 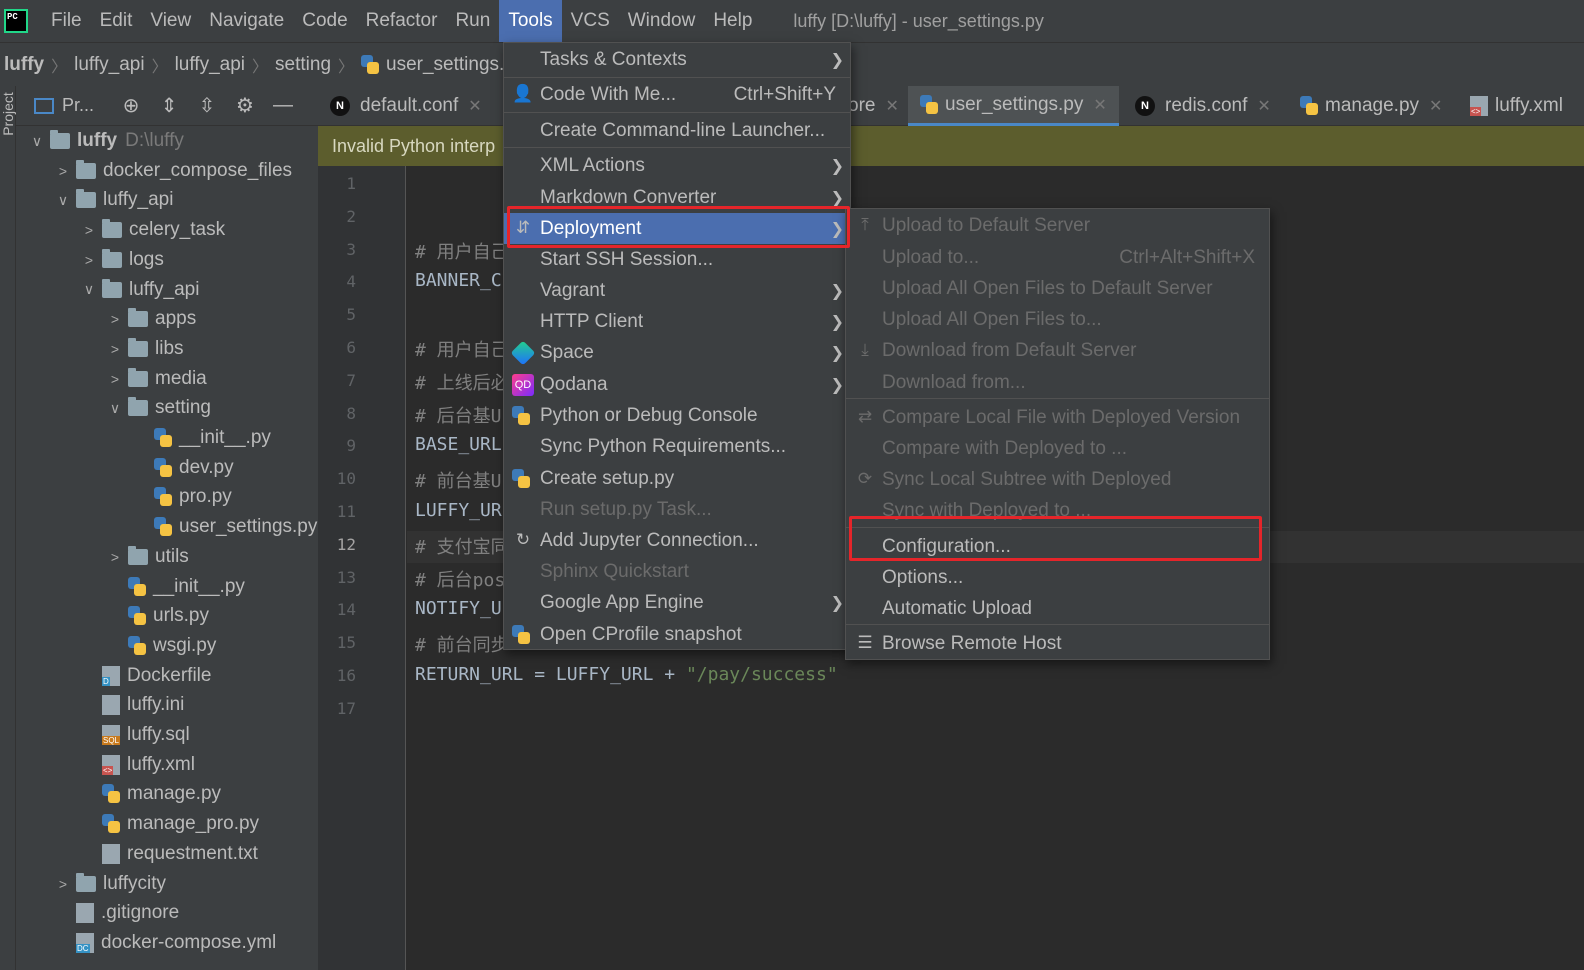 What do you see at coordinates (130, 705) in the screenshot?
I see `tree-item-luffy-ini: luffy.ini` at bounding box center [130, 705].